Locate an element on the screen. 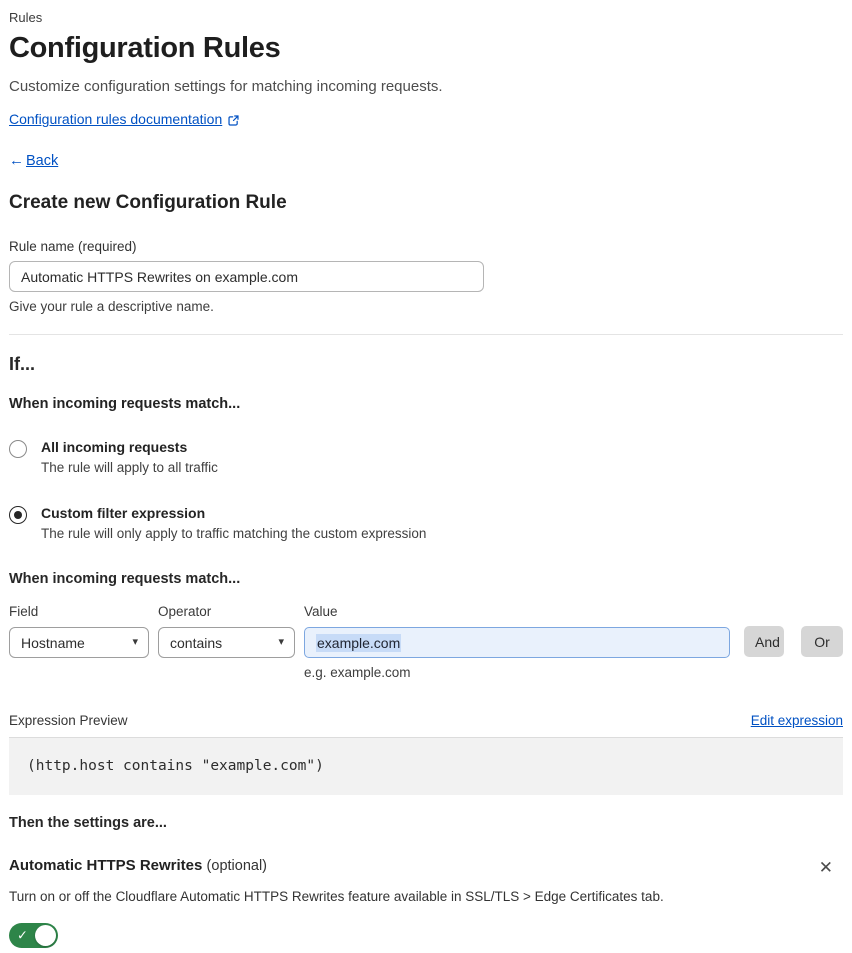 This screenshot has width=852, height=953. field-select: Hostname ▾ is located at coordinates (79, 642).